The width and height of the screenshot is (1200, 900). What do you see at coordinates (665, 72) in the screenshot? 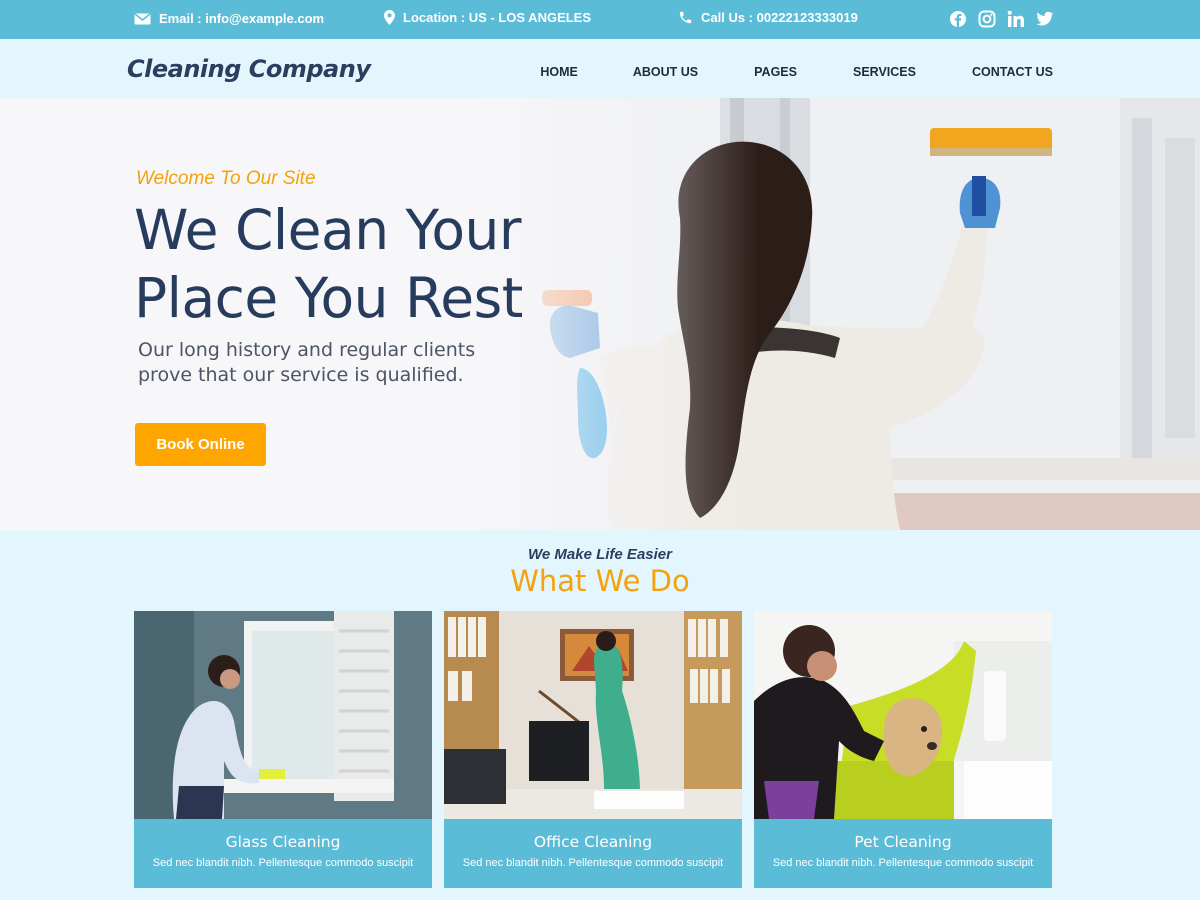
I see `nav-about-us: ABOUT US` at bounding box center [665, 72].